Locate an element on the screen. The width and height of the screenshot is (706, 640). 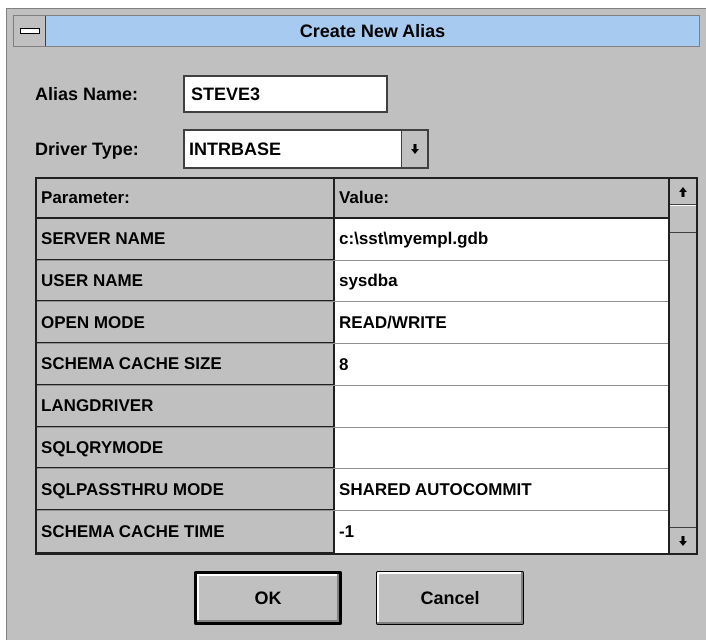
value-cell: SHARED AUTOCOMMIT is located at coordinates (501, 489).